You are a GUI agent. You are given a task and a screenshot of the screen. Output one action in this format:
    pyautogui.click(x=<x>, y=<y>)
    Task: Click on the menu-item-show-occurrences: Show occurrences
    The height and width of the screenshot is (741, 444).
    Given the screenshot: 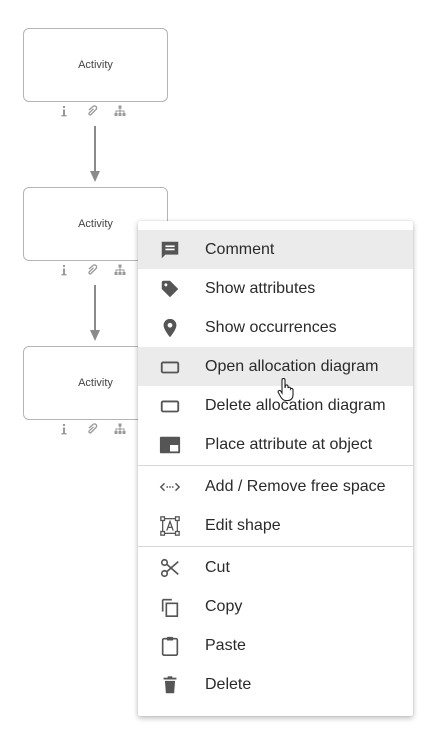 What is the action you would take?
    pyautogui.click(x=275, y=327)
    